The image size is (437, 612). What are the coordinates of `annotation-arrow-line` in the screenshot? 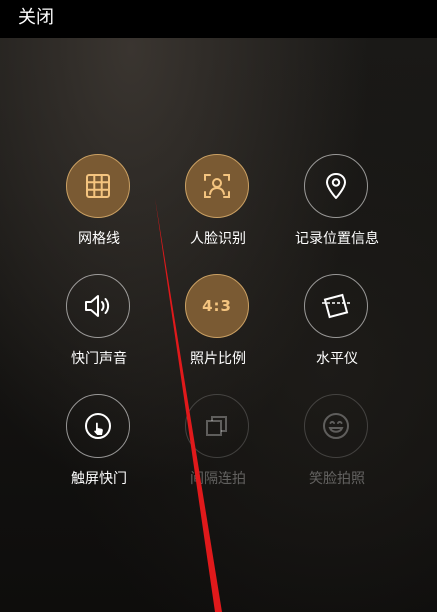 It's located at (188, 405).